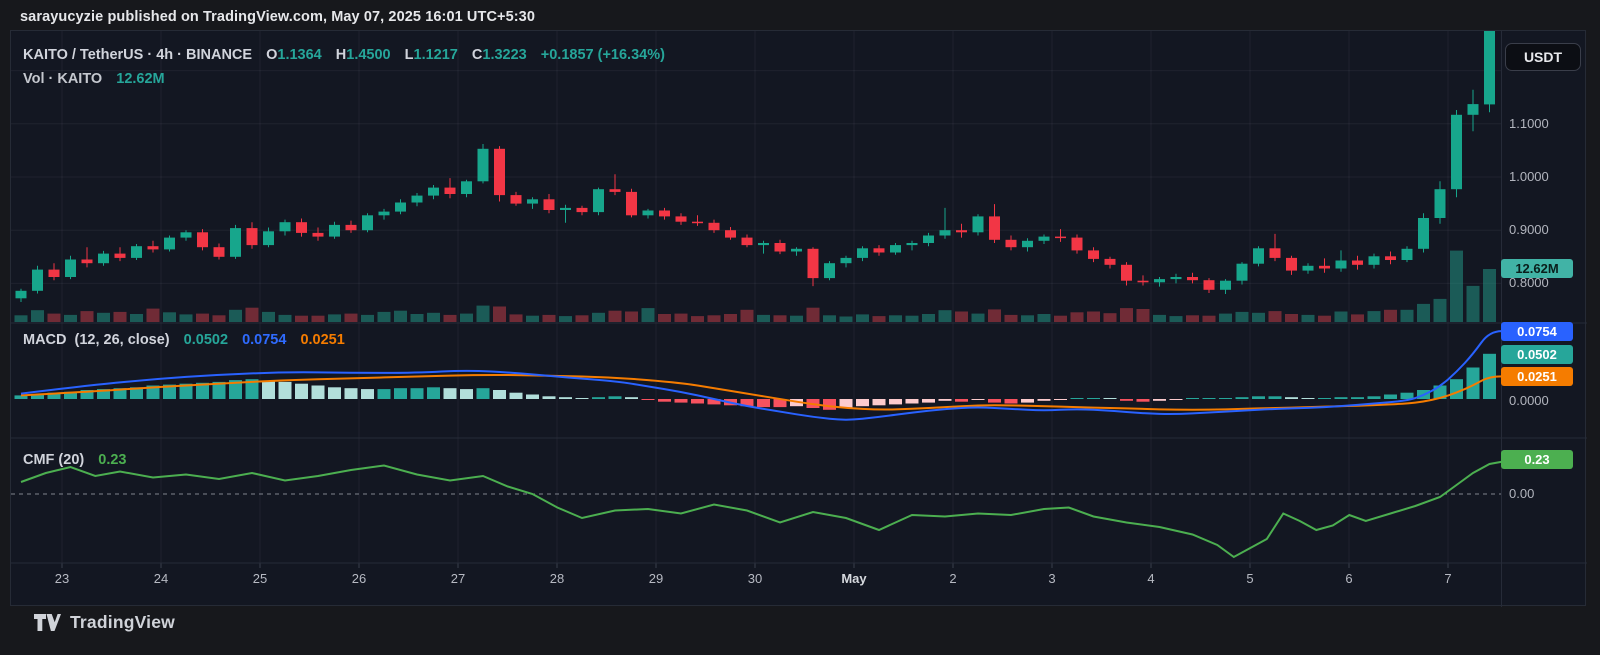 The width and height of the screenshot is (1600, 655). Describe the element at coordinates (1537, 354) in the screenshot. I see `macd-hist-badge: 0.0502` at that location.